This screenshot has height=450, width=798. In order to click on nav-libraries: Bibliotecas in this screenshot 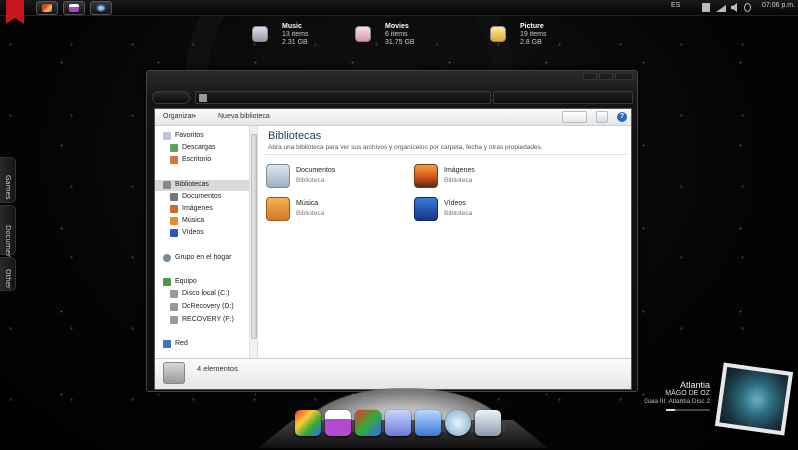, I will do `click(202, 185)`.